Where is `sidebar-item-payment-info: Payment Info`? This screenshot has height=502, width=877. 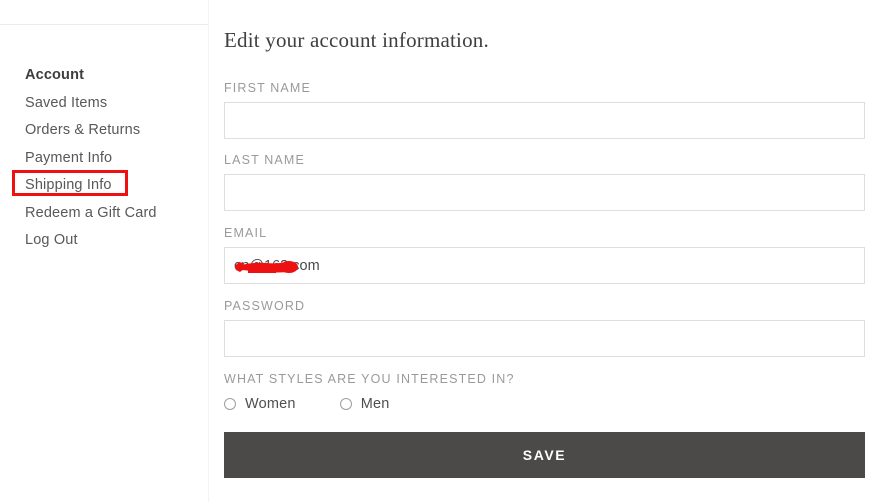
sidebar-item-payment-info: Payment Info is located at coordinates (115, 159).